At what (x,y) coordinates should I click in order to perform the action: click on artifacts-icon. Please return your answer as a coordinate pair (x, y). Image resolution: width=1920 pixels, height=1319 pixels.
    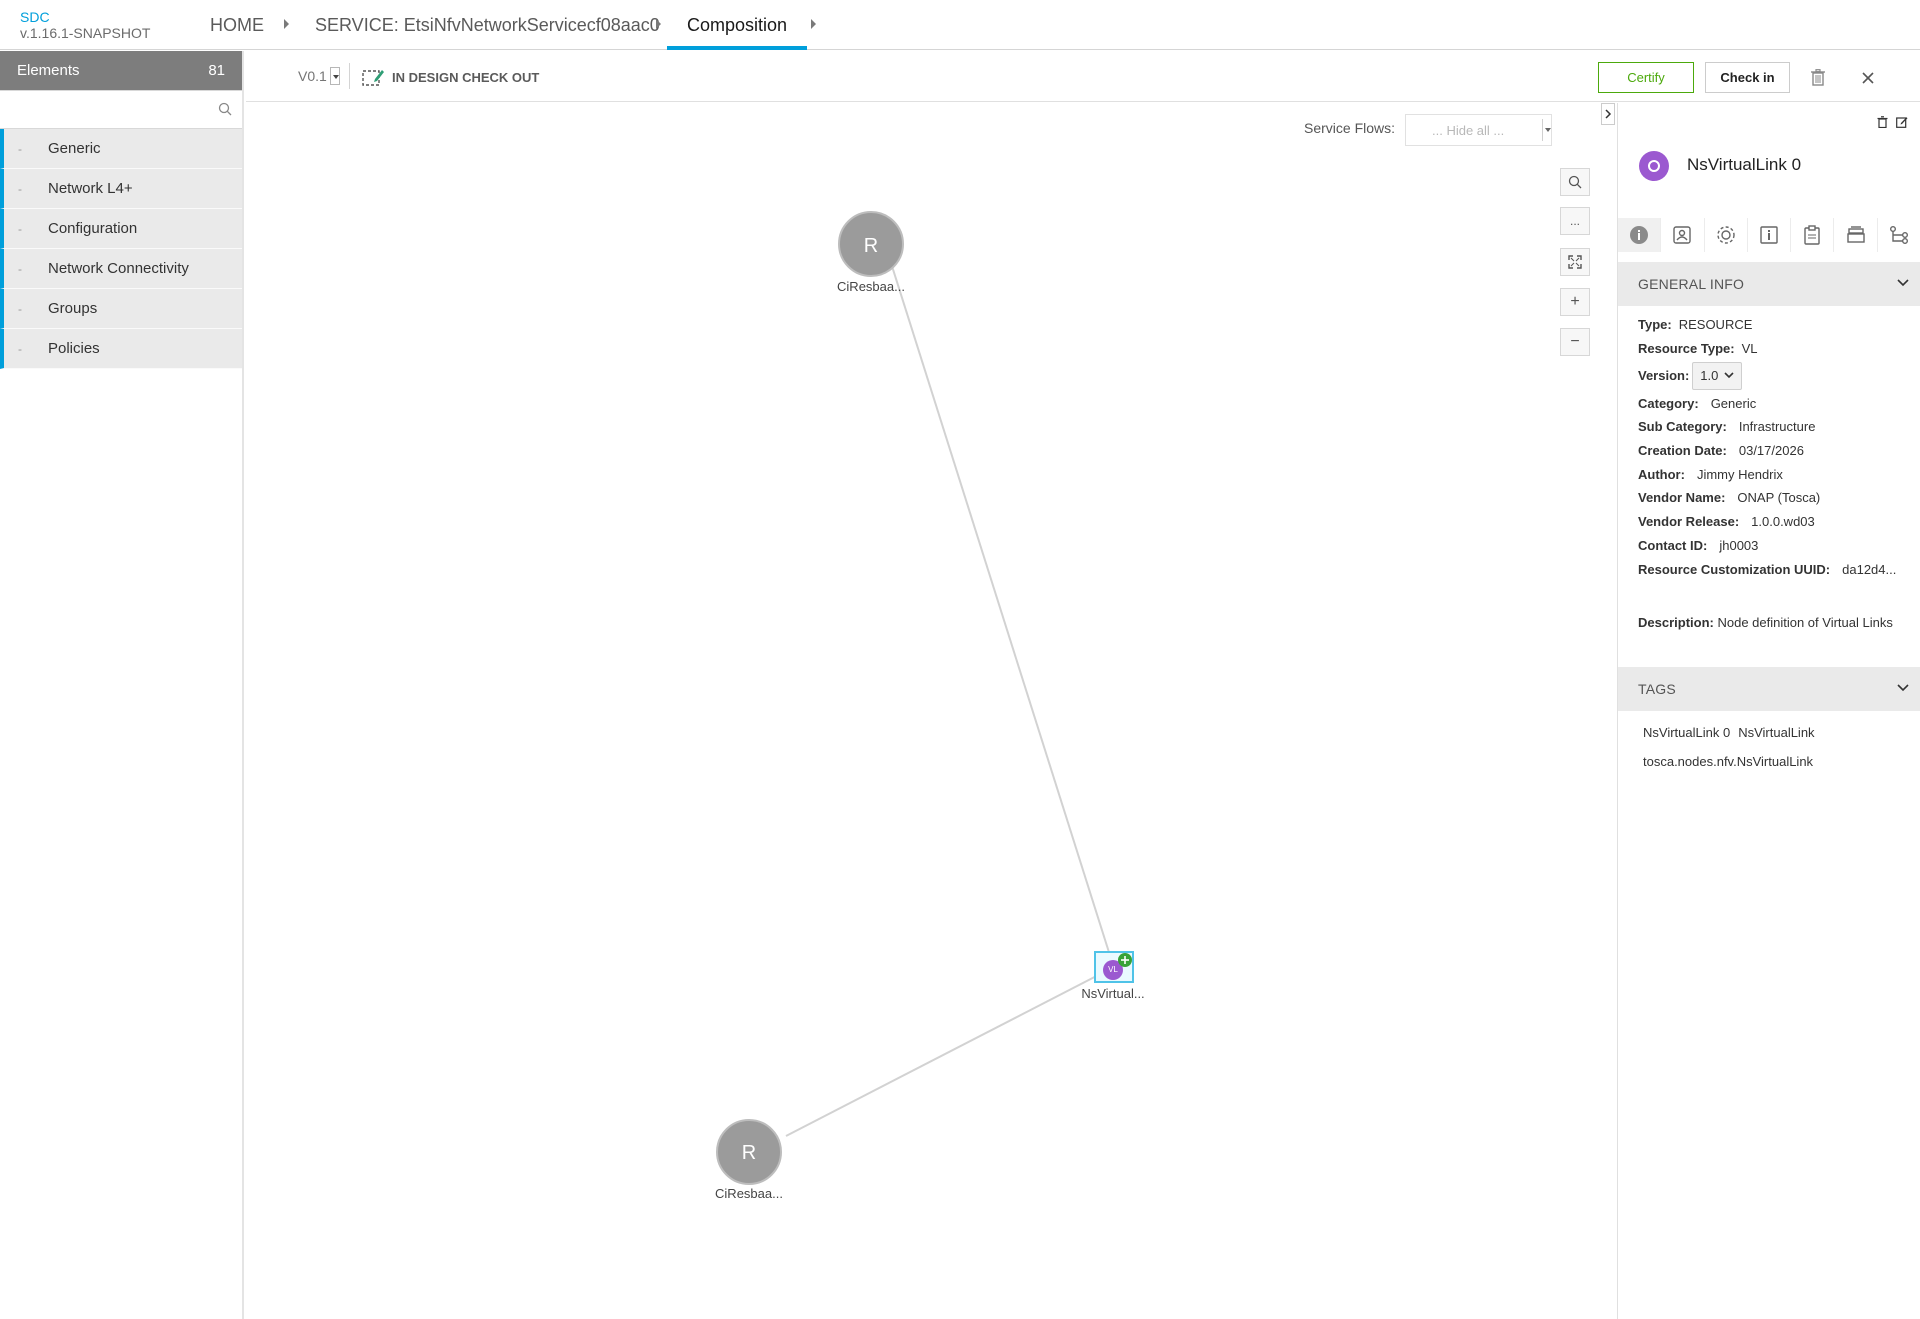
    Looking at the image, I should click on (1682, 235).